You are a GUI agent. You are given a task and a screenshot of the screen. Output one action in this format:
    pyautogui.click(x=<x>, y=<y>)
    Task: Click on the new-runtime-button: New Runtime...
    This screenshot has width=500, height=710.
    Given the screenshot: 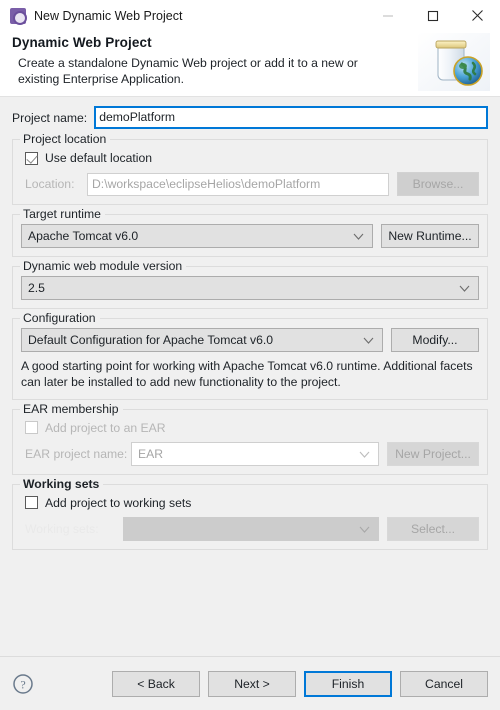 What is the action you would take?
    pyautogui.click(x=430, y=236)
    